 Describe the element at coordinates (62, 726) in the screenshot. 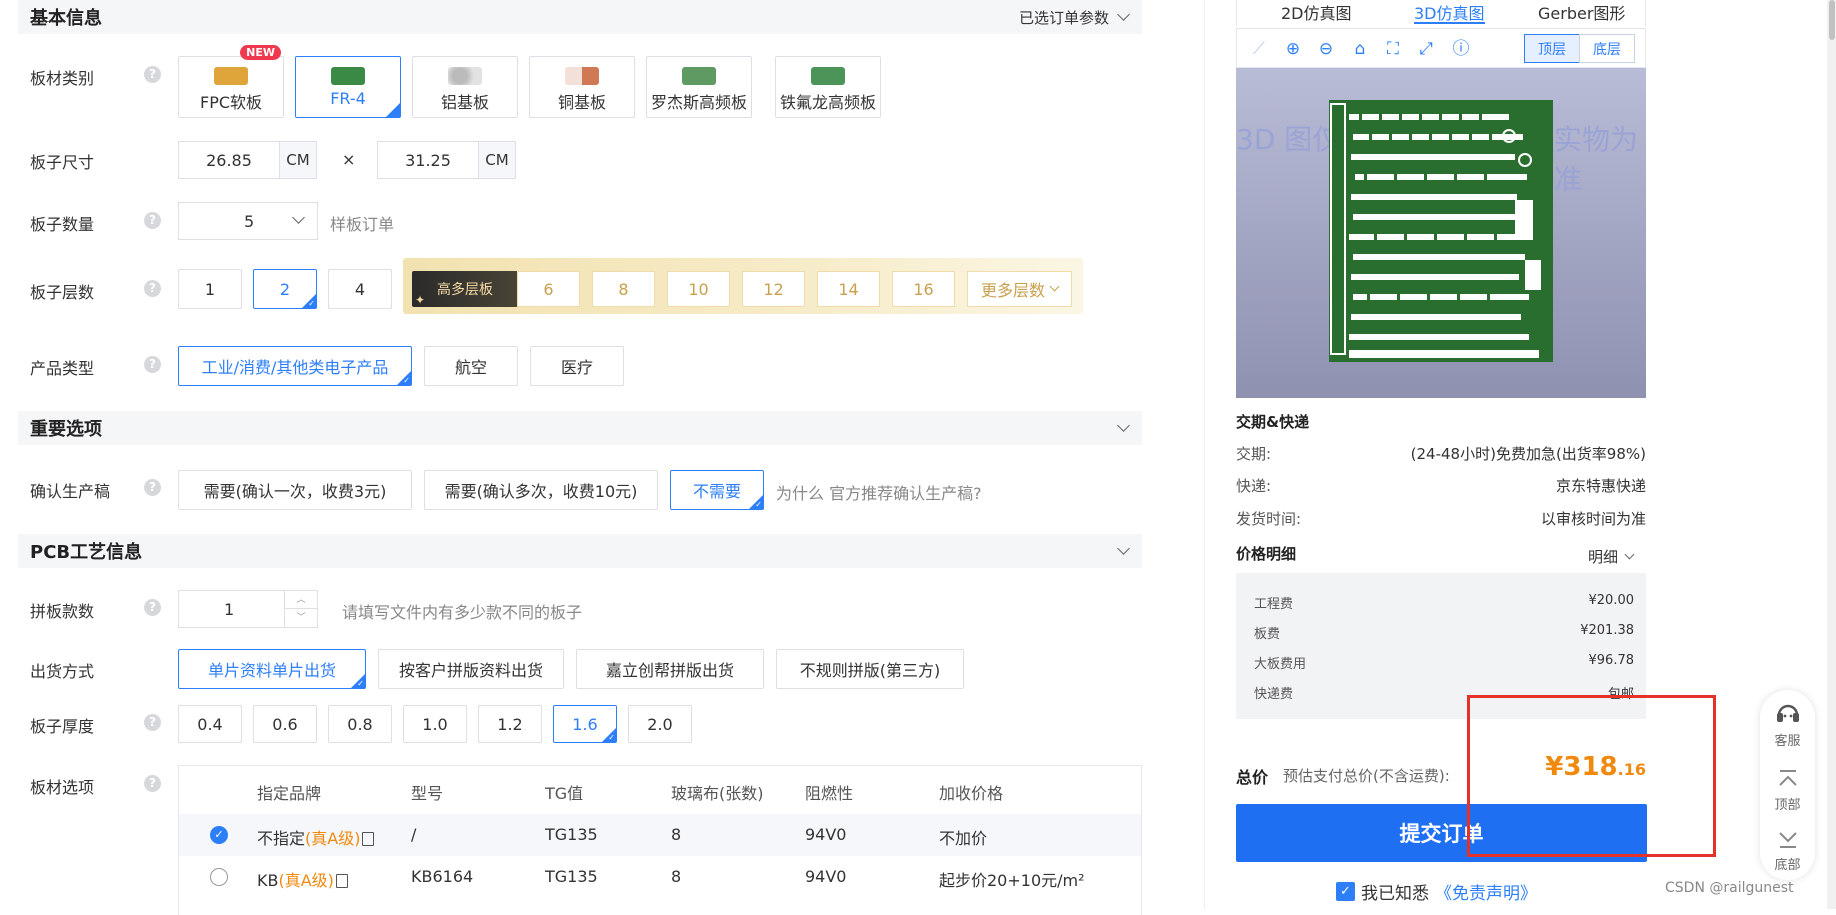

I see `thickness-label: 板子厚度` at that location.